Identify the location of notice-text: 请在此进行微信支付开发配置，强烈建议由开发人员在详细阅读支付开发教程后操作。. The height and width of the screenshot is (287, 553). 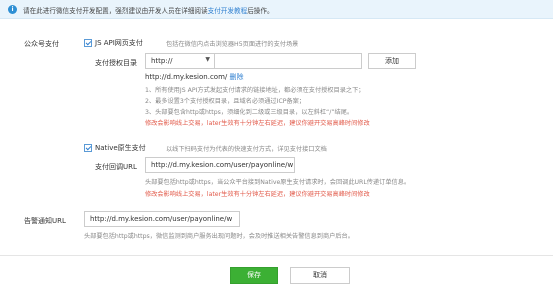
(148, 10).